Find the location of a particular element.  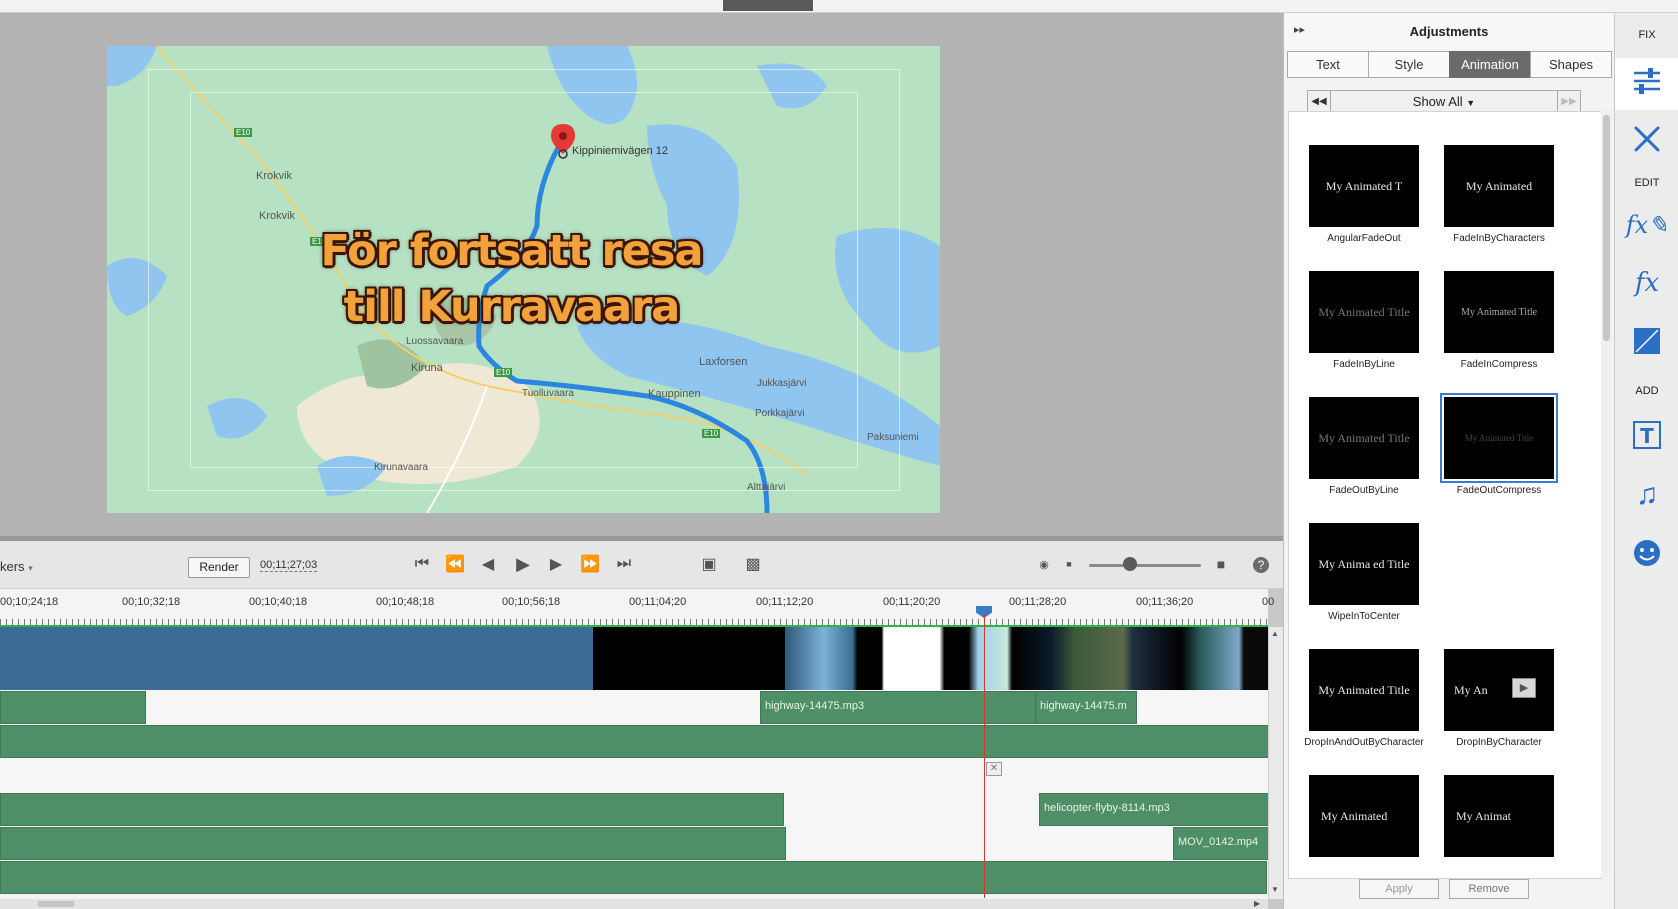

map-label: Luossavaara is located at coordinates (435, 341).